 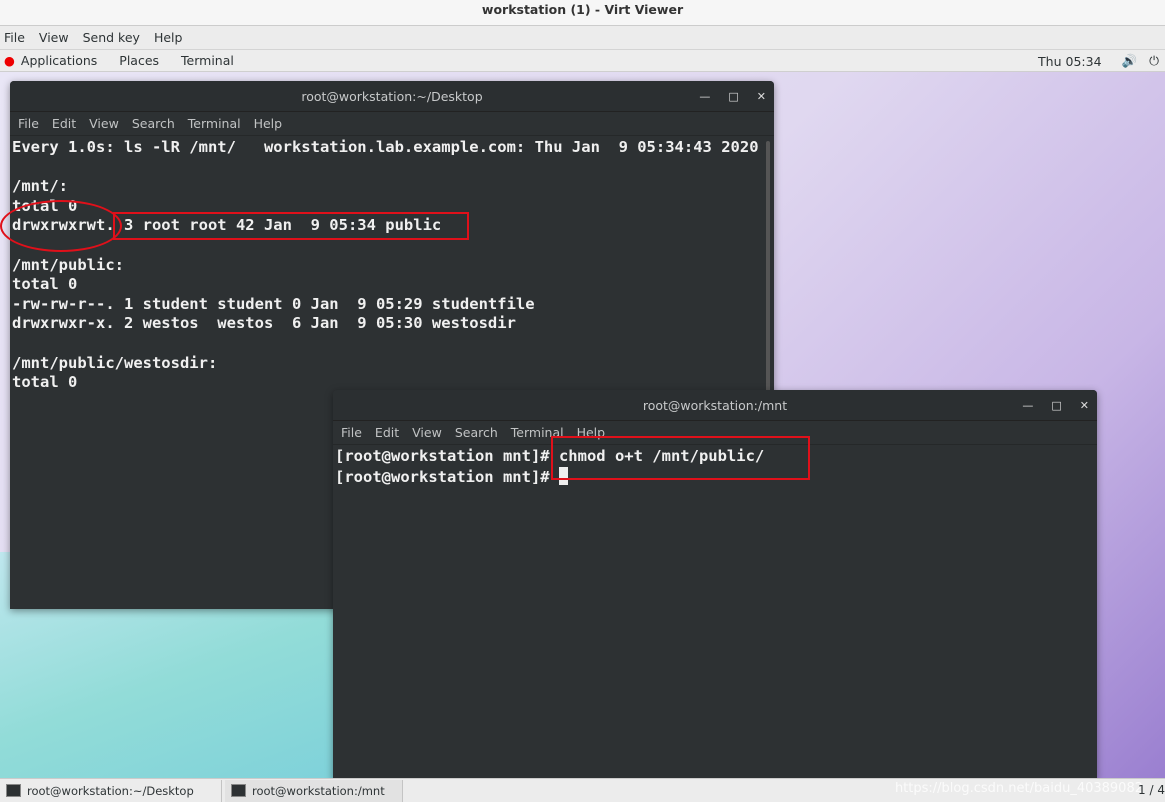 What do you see at coordinates (715, 405) in the screenshot?
I see `terminal-title: root@workstation:/mnt` at bounding box center [715, 405].